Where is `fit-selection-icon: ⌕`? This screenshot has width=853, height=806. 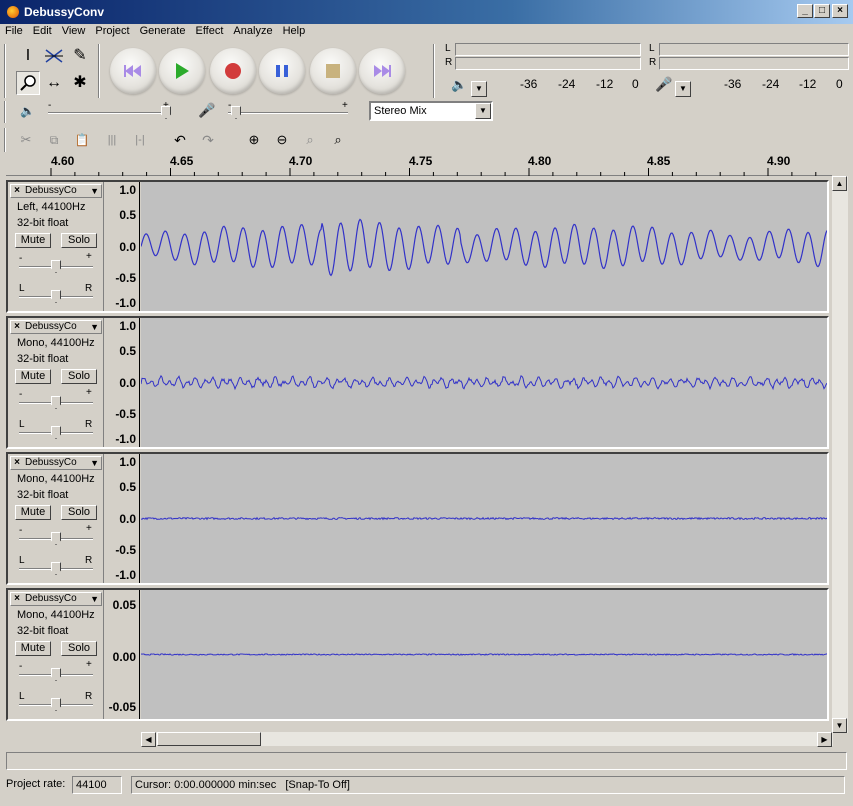 fit-selection-icon: ⌕ is located at coordinates (310, 140).